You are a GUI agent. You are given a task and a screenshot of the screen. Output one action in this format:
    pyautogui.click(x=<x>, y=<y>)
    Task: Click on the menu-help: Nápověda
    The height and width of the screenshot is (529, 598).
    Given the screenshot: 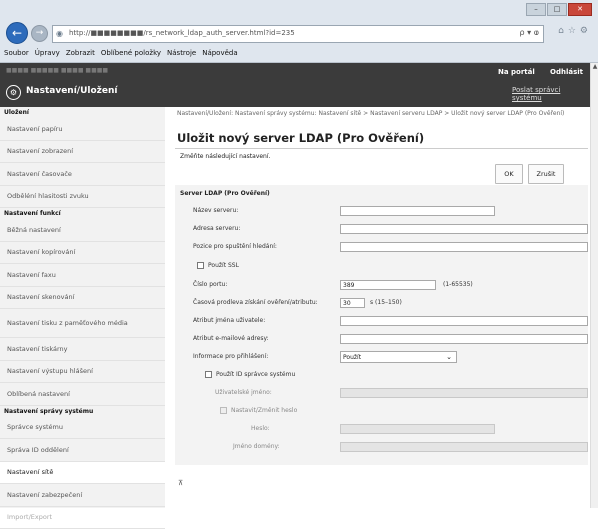 What is the action you would take?
    pyautogui.click(x=219, y=53)
    